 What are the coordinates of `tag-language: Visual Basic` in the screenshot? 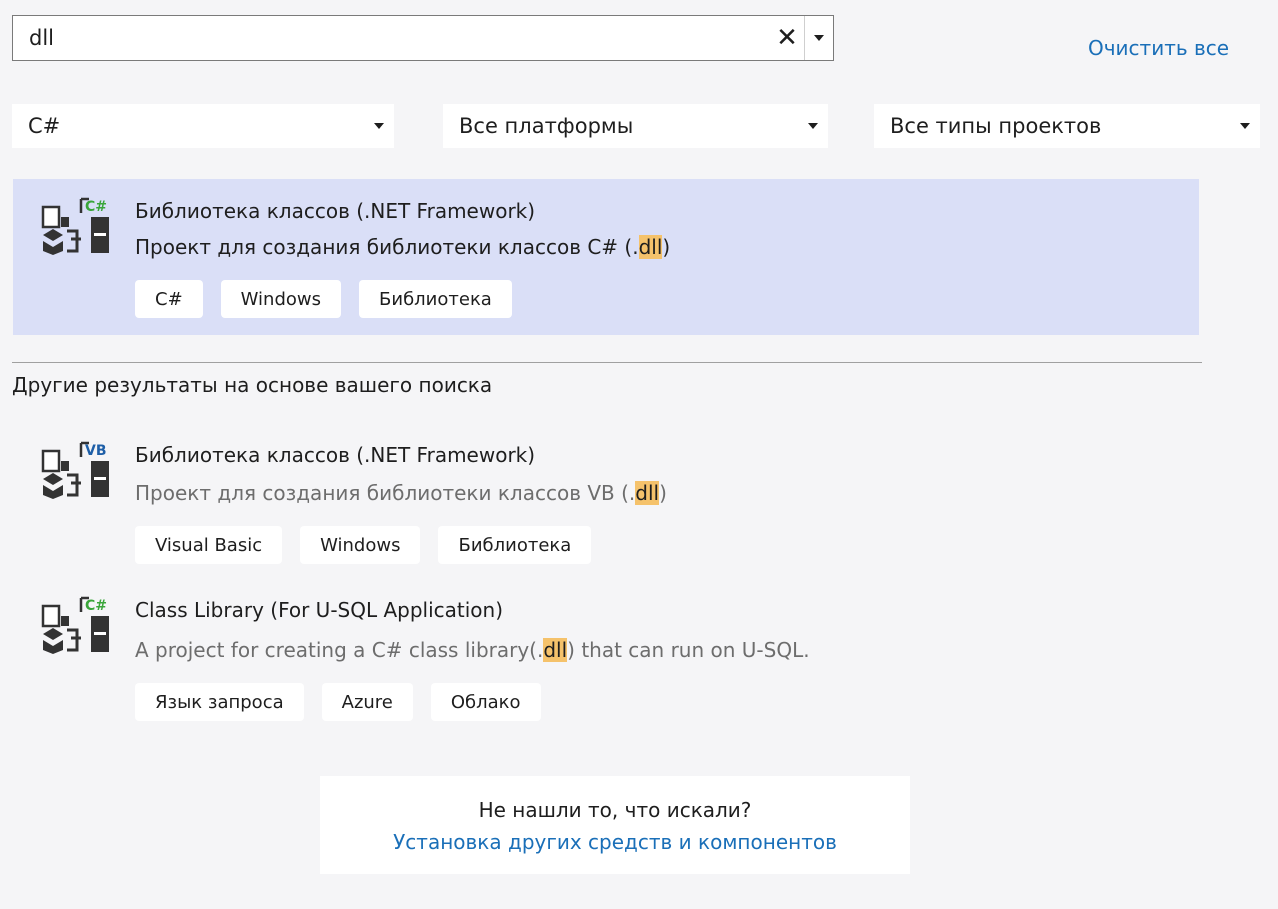 It's located at (209, 545).